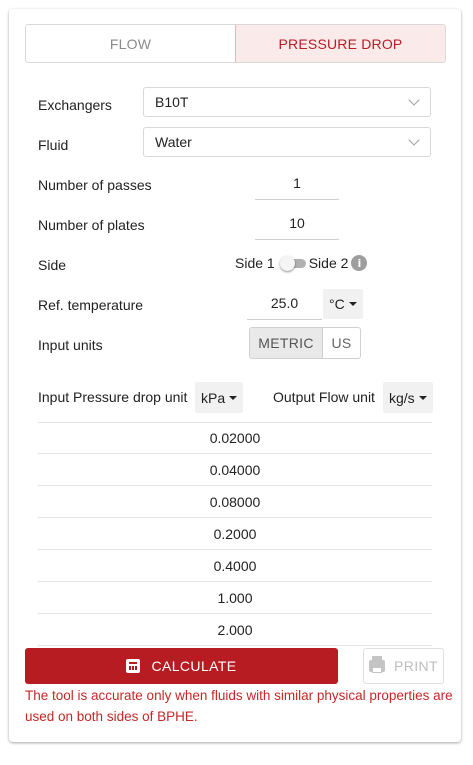 The image size is (473, 765). What do you see at coordinates (297, 226) in the screenshot?
I see `plates-input: 10` at bounding box center [297, 226].